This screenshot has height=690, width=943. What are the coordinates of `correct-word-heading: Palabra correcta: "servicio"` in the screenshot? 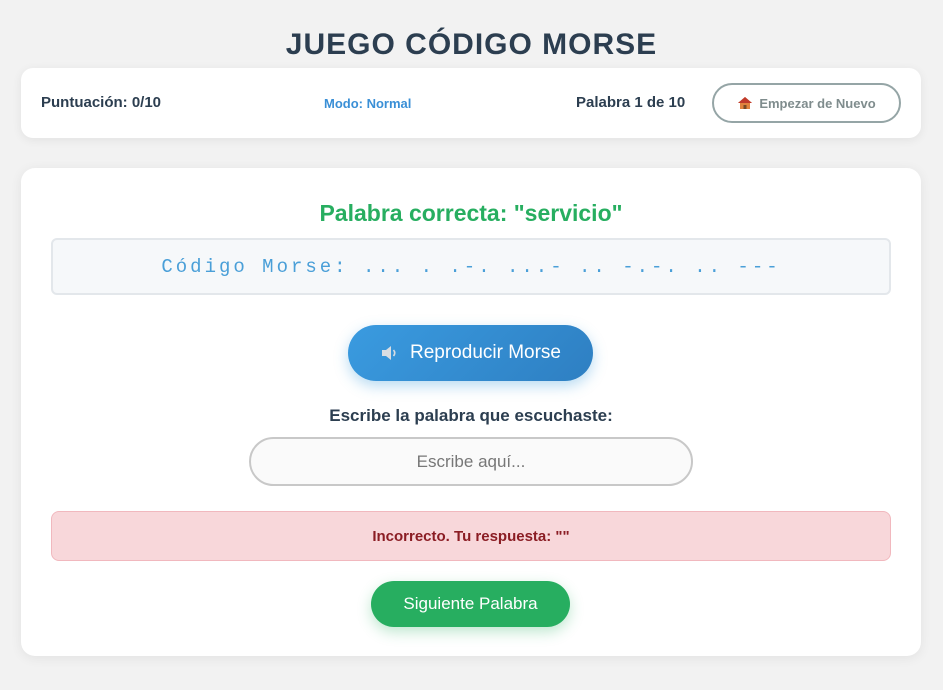 It's located at (471, 213).